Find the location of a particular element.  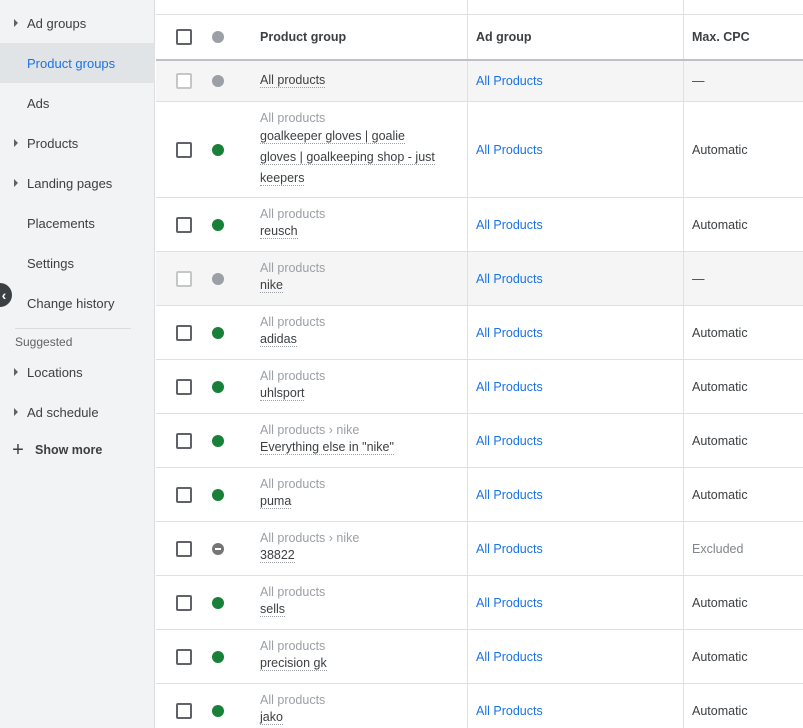

sidebar-divider is located at coordinates (73, 328).